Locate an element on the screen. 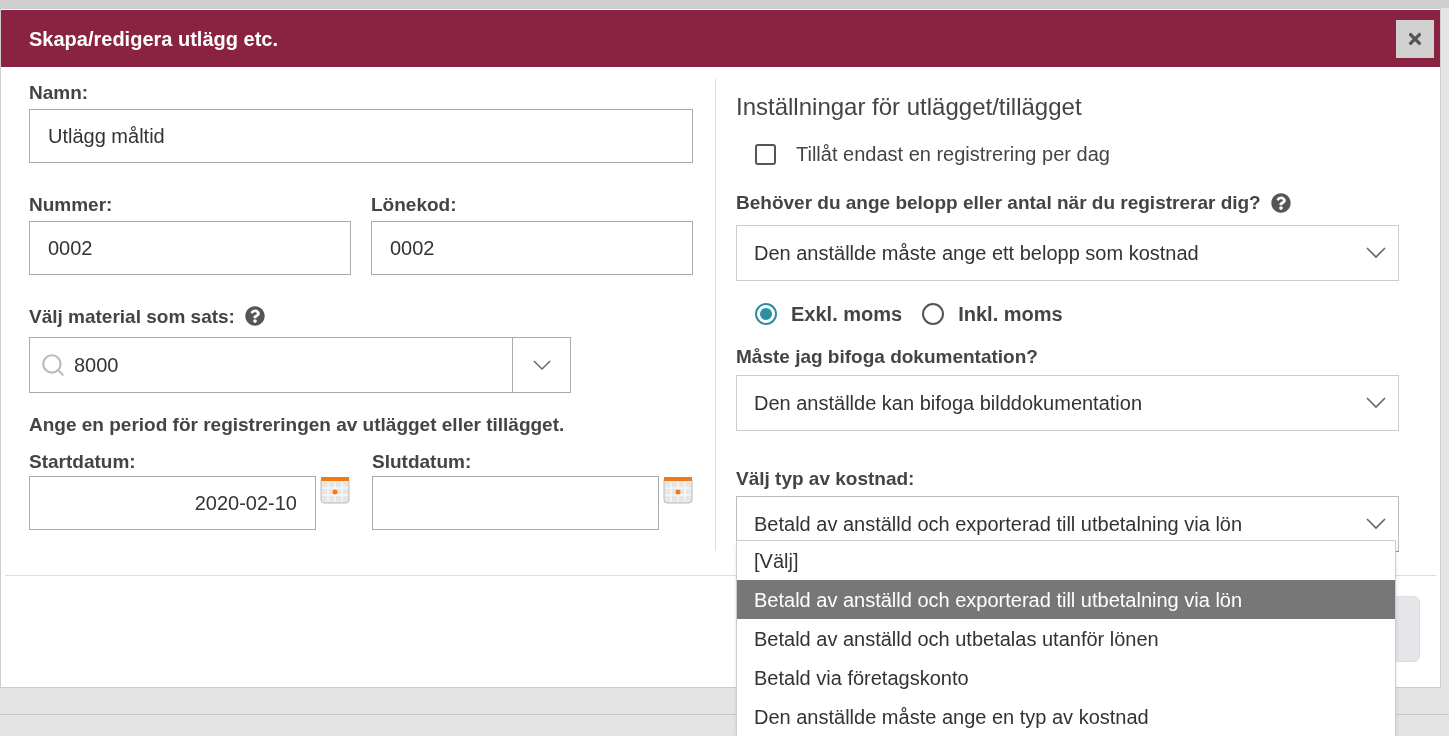  field-label: Välj material som sats: is located at coordinates (132, 316).